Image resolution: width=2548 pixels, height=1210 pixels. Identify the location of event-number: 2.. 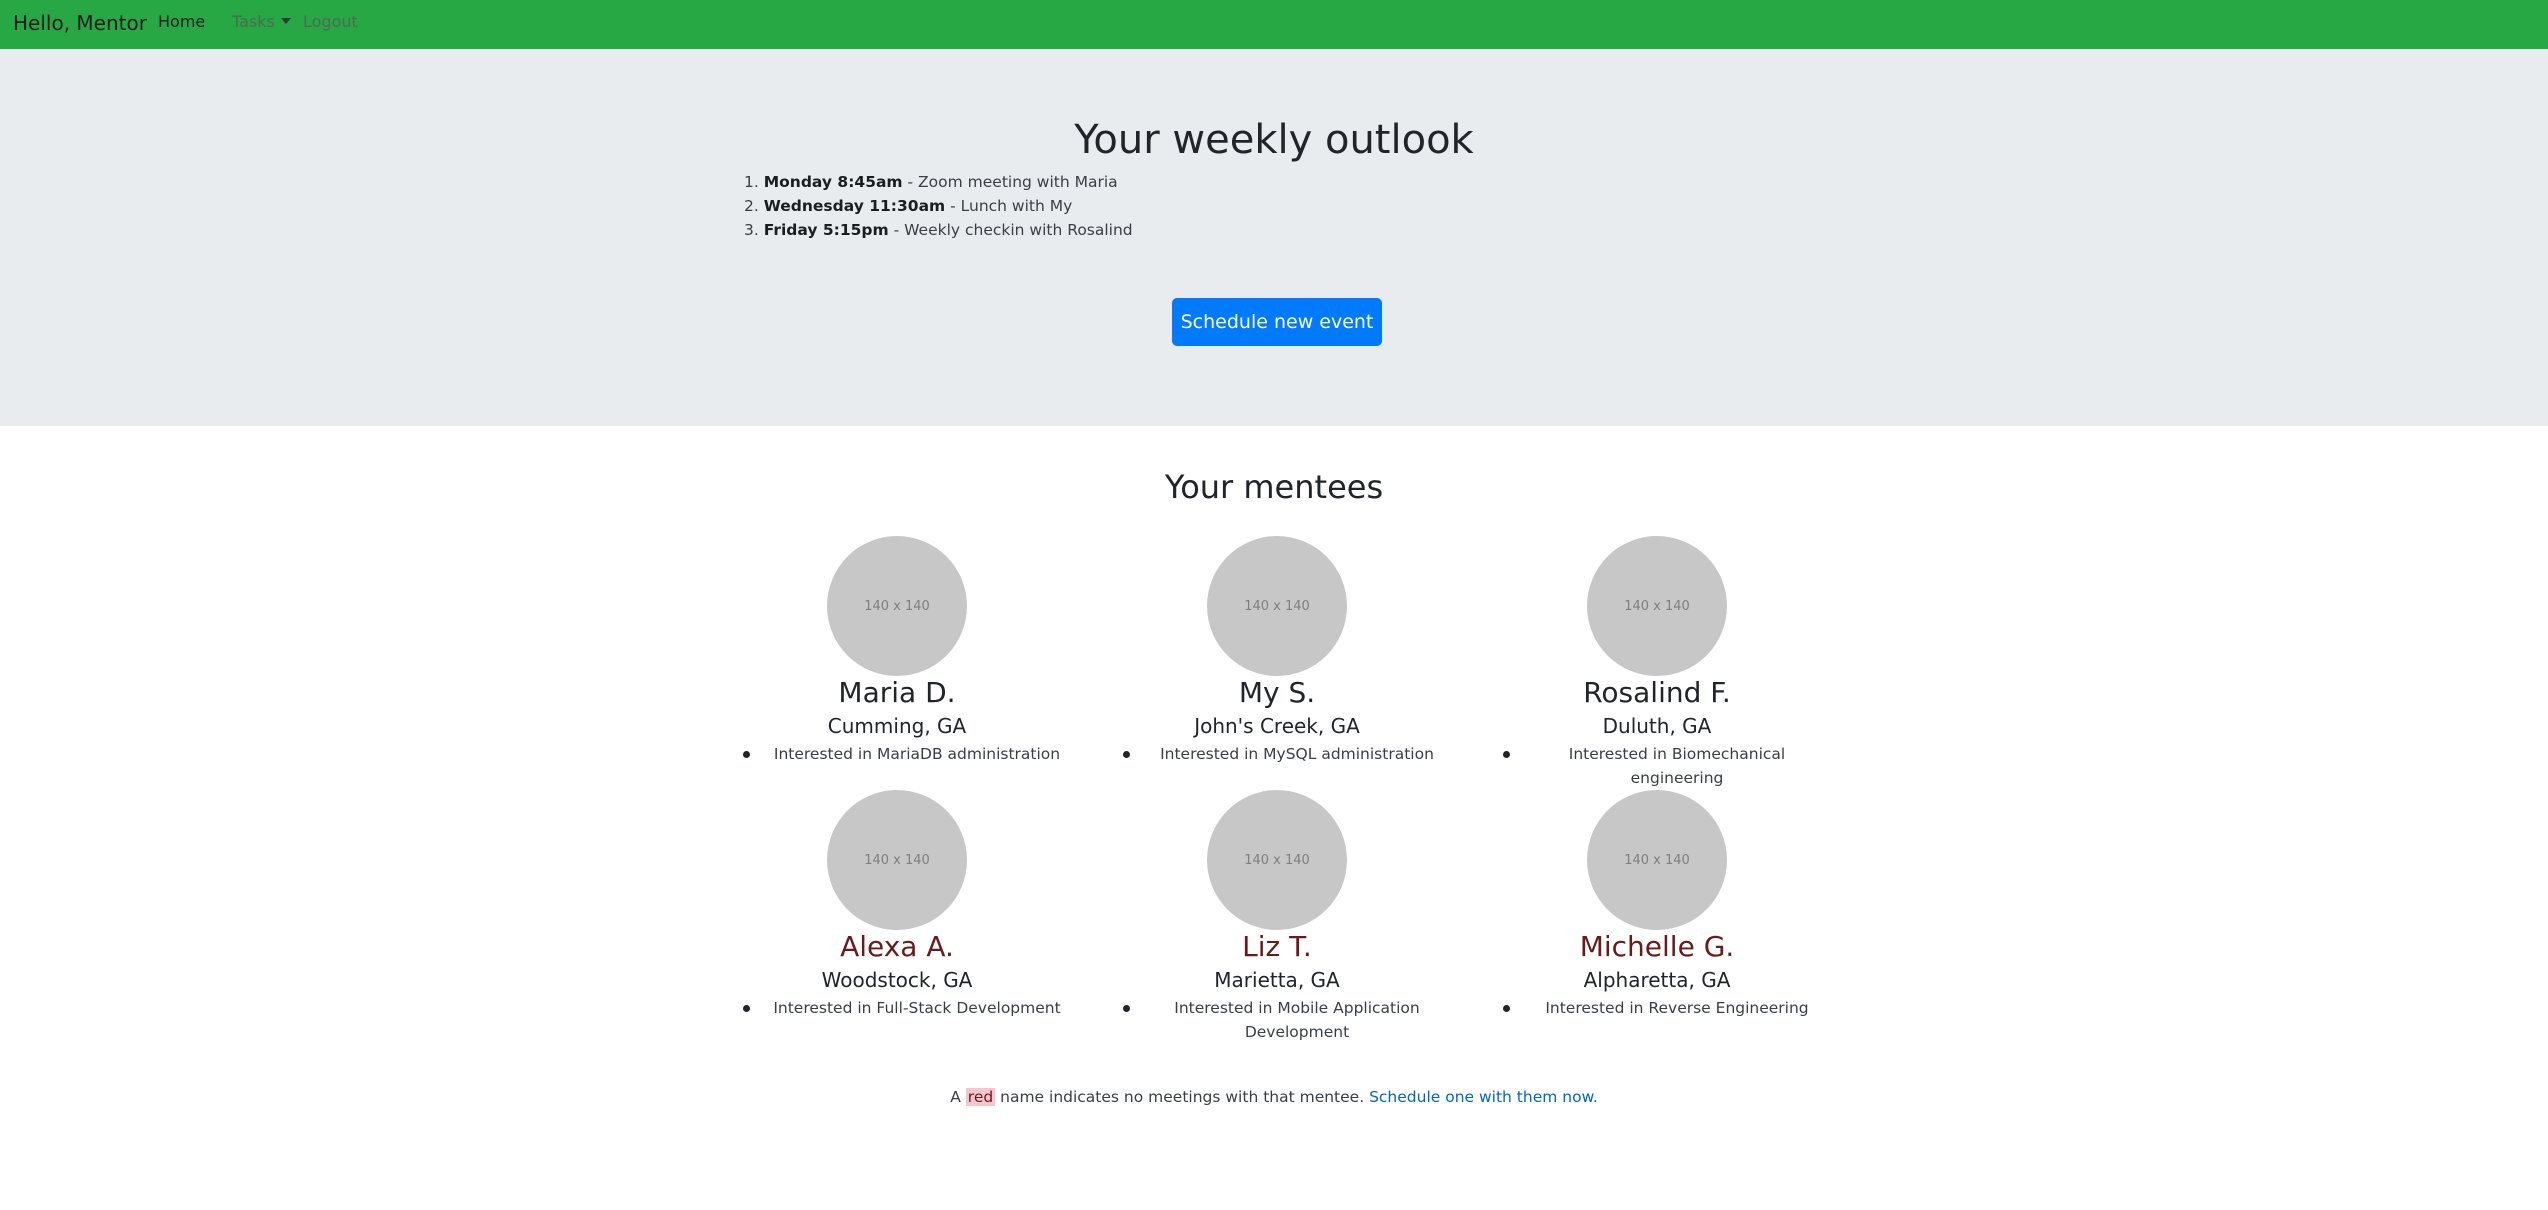
(751, 206).